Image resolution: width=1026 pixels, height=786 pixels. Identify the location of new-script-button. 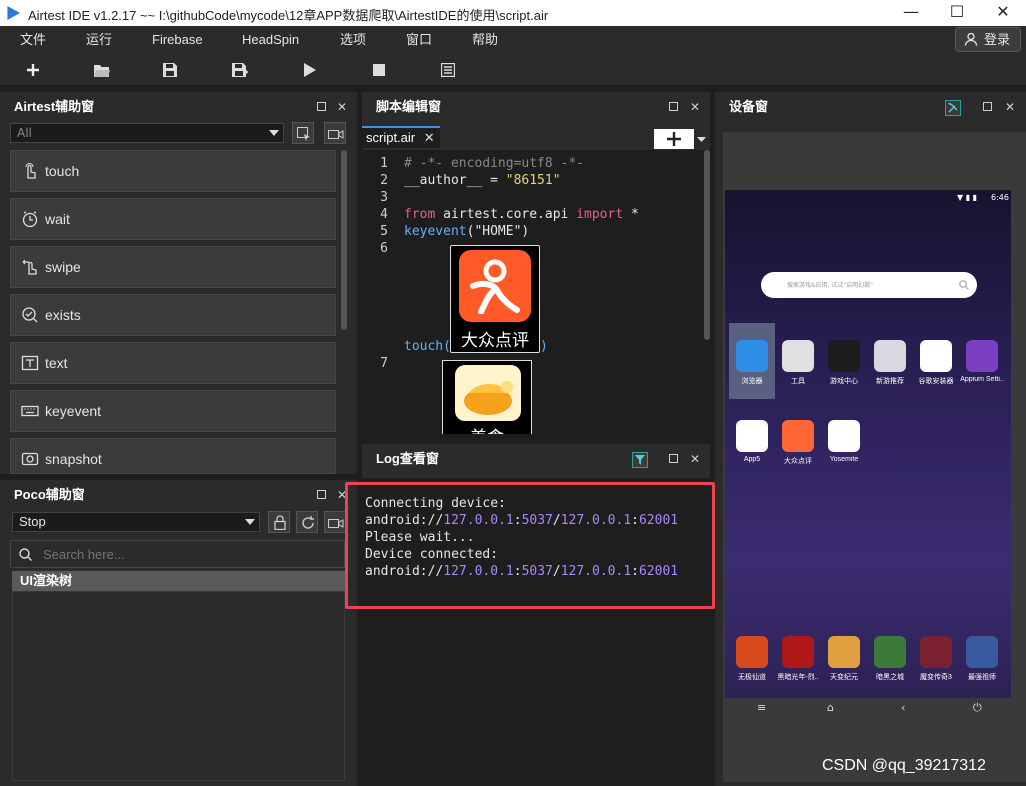
(33, 70).